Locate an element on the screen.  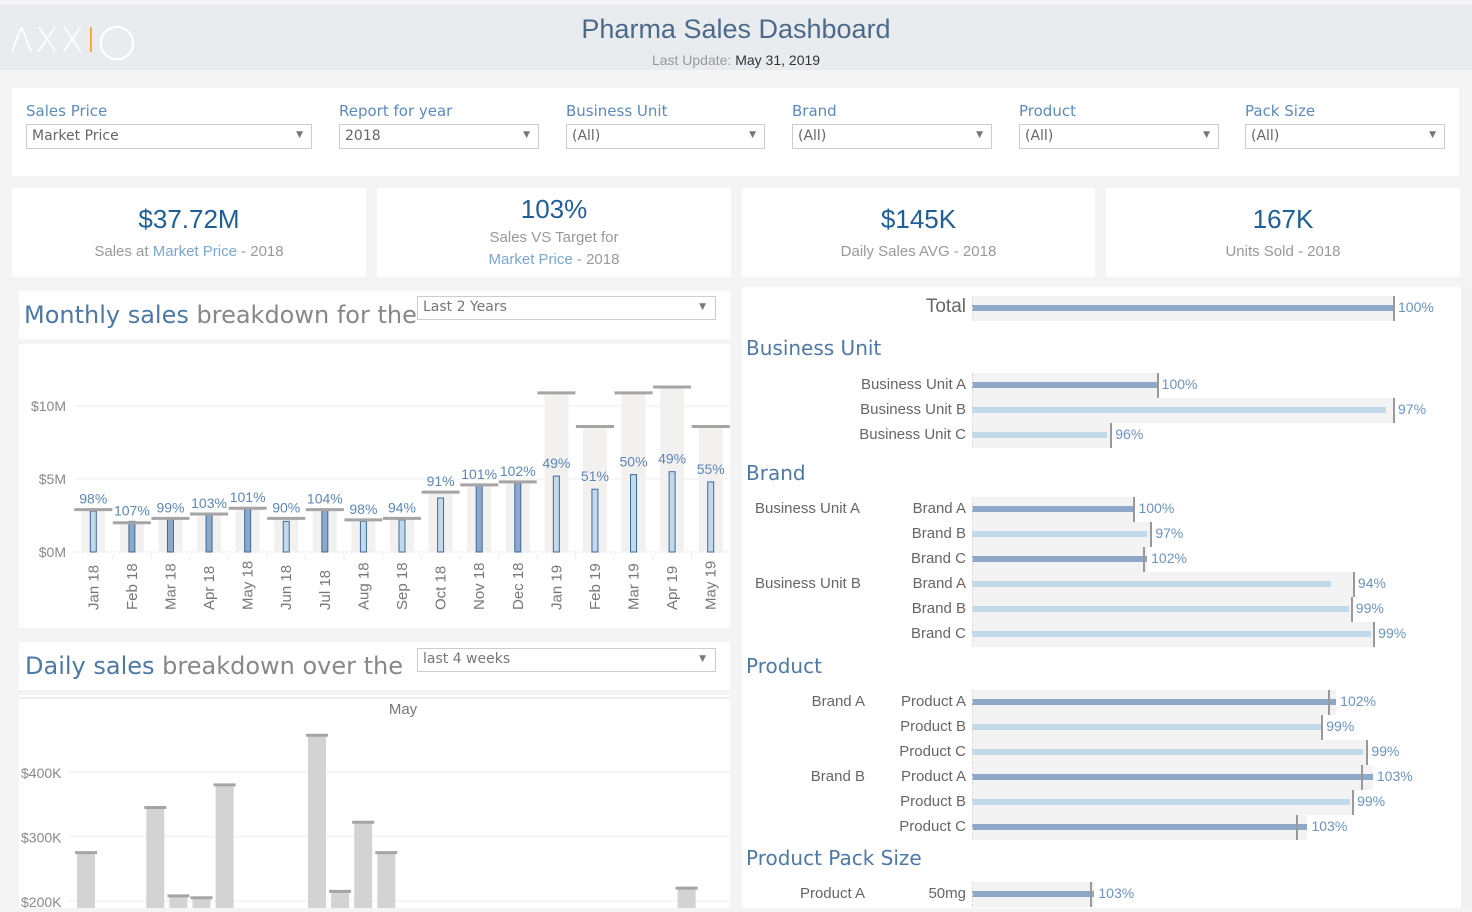
y-tick-label: $200K is located at coordinates (41, 901).